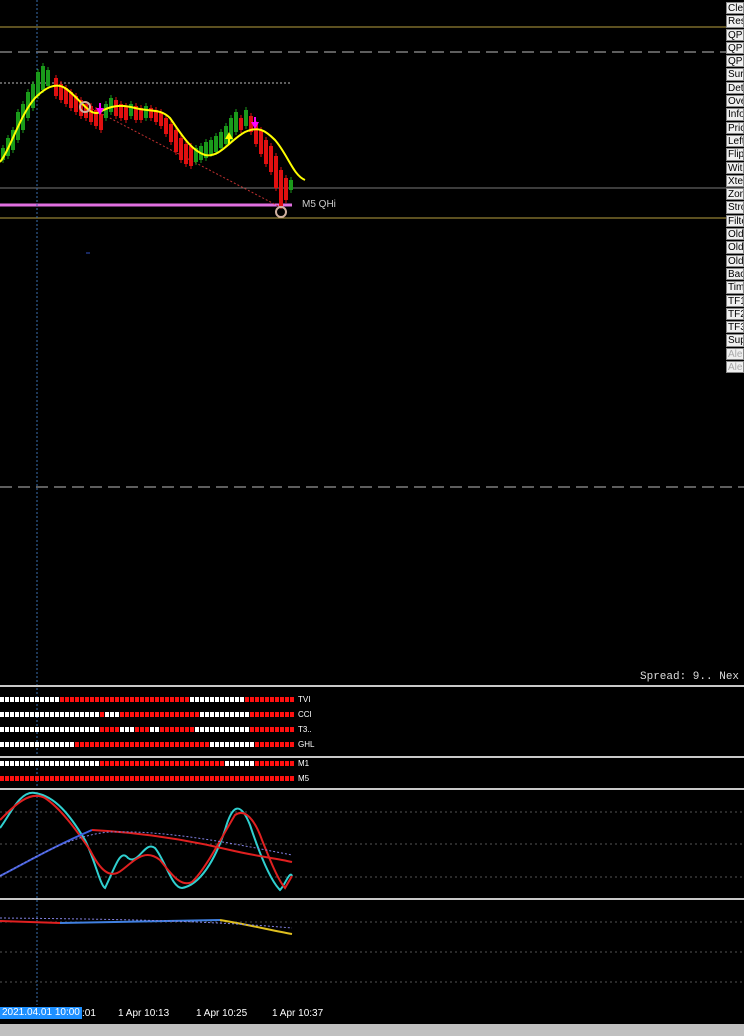 This screenshot has height=1036, width=744. Describe the element at coordinates (305, 729) in the screenshot. I see `signal-row-label: T3..` at that location.